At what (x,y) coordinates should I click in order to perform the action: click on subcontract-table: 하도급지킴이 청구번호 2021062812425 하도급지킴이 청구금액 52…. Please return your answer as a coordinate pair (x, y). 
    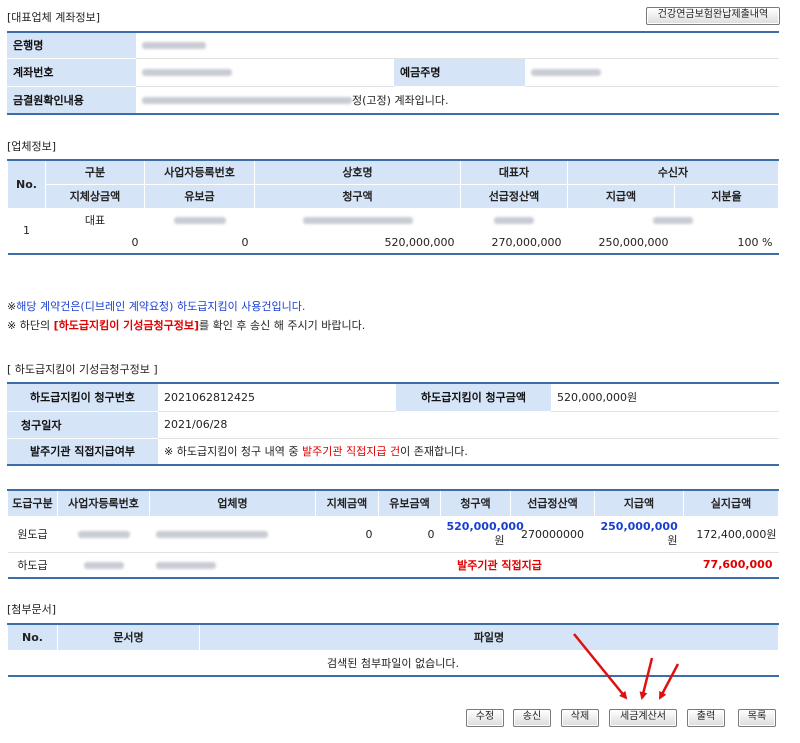
    Looking at the image, I should click on (393, 424).